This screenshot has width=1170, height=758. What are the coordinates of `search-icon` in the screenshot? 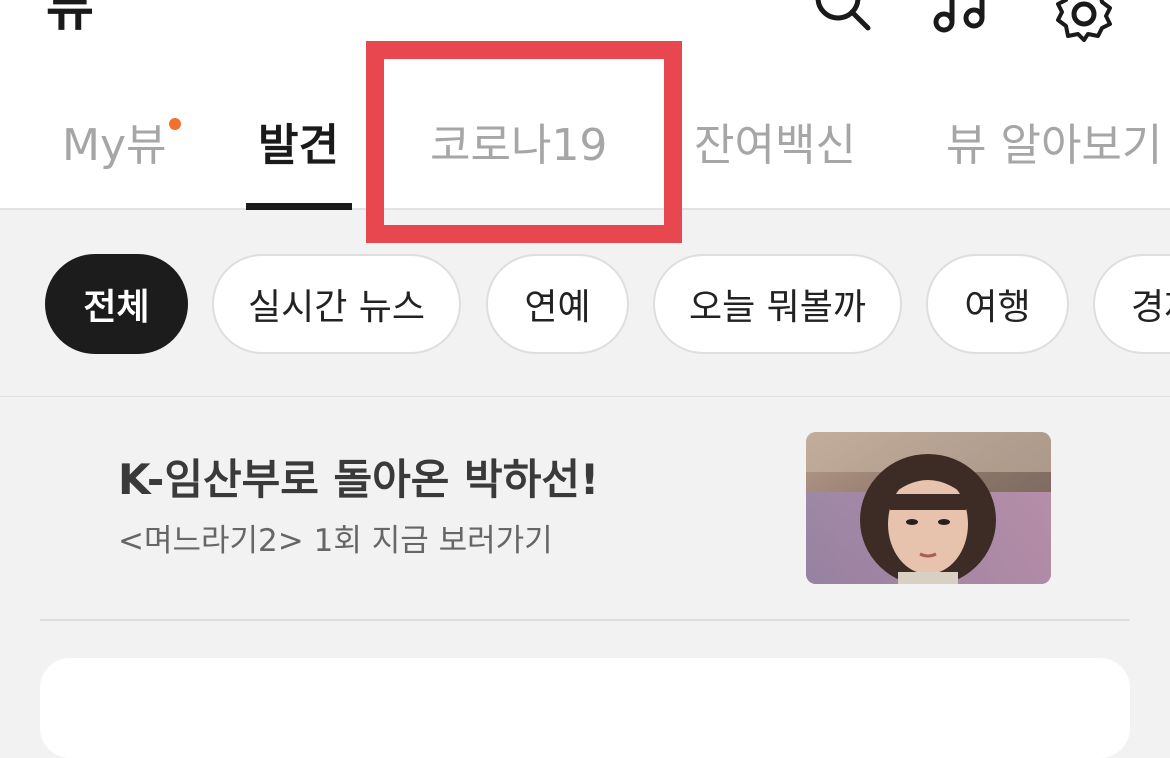 It's located at (842, 22).